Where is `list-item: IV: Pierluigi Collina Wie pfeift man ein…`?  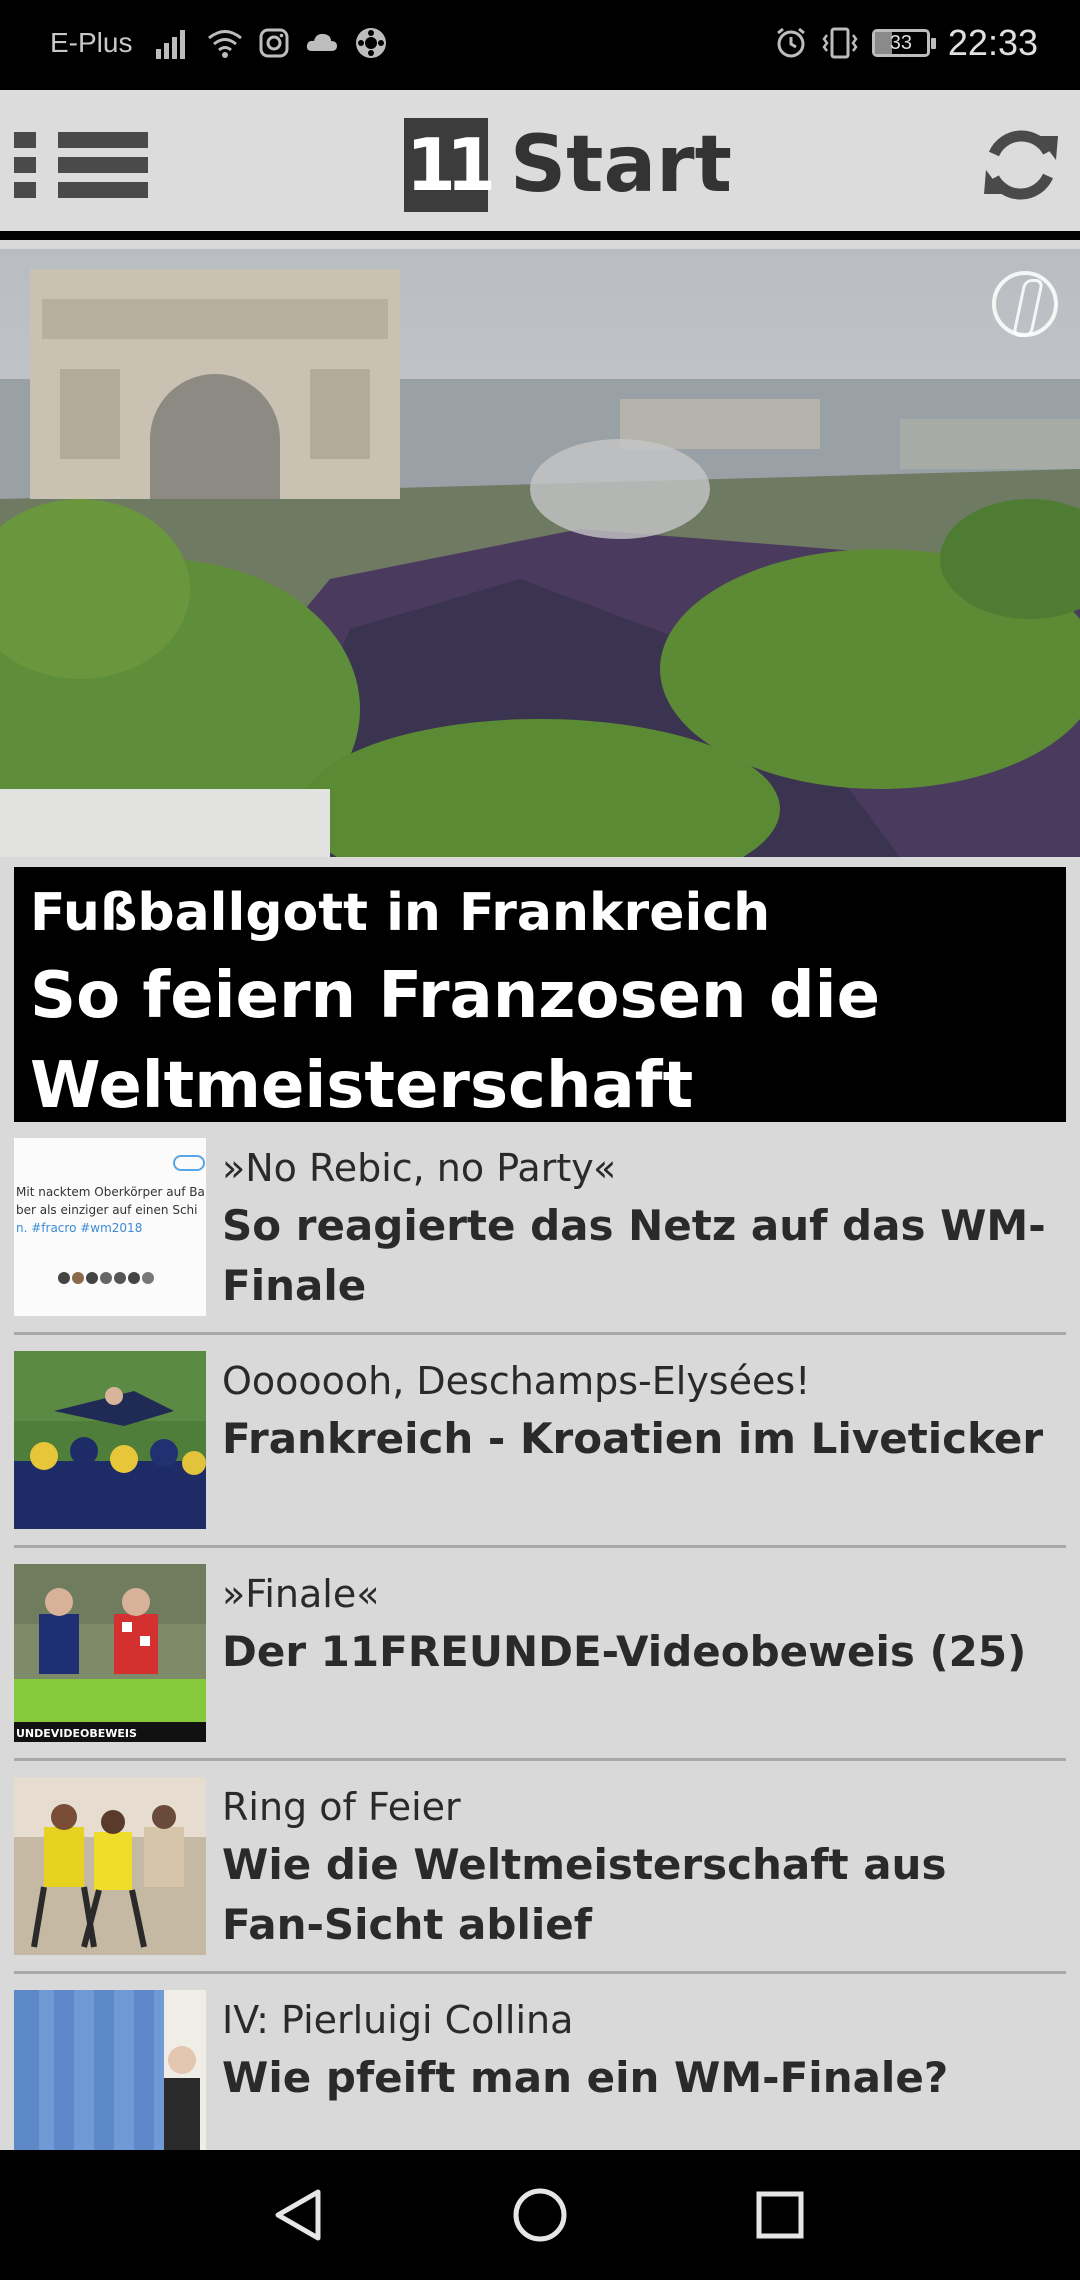
list-item: IV: Pierluigi Collina Wie pfeift man ein… is located at coordinates (540, 2062).